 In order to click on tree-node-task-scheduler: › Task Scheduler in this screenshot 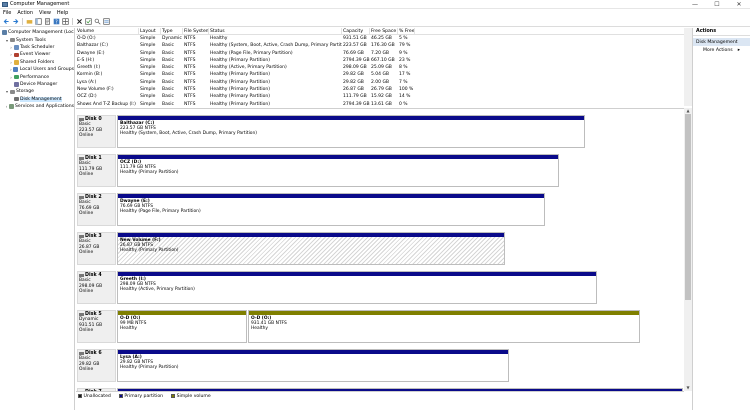, I will do `click(37, 47)`.